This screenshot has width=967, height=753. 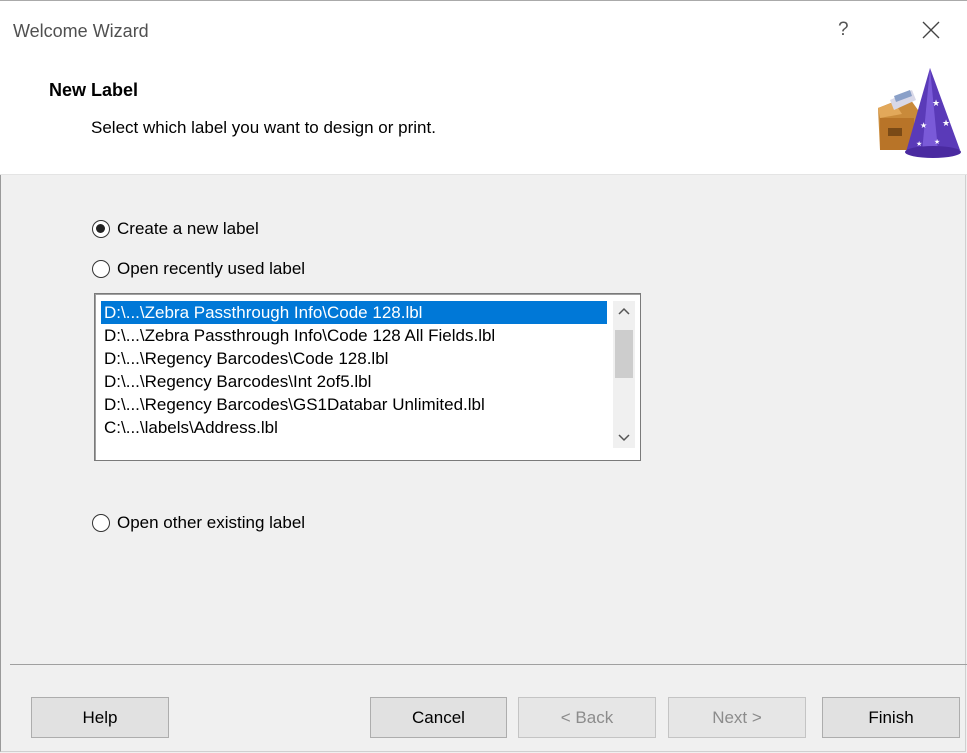 What do you see at coordinates (211, 268) in the screenshot?
I see `radio-open-recent-label: Open recently used label` at bounding box center [211, 268].